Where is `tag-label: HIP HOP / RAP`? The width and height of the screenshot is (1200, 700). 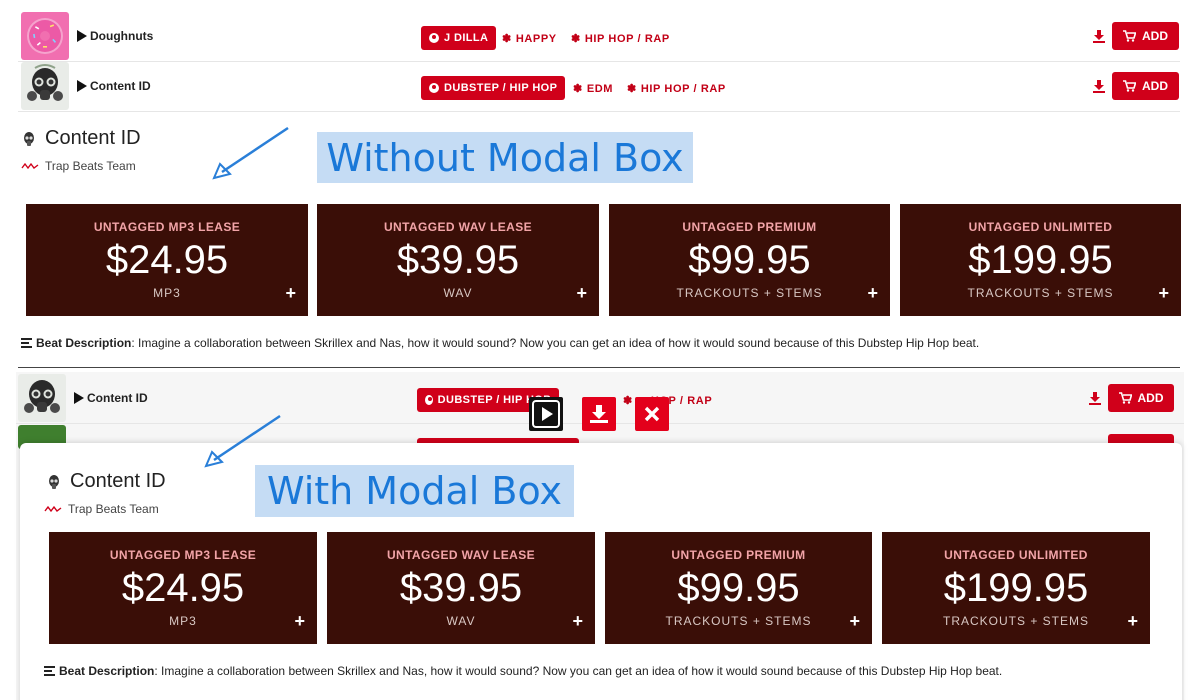 tag-label: HIP HOP / RAP is located at coordinates (683, 88).